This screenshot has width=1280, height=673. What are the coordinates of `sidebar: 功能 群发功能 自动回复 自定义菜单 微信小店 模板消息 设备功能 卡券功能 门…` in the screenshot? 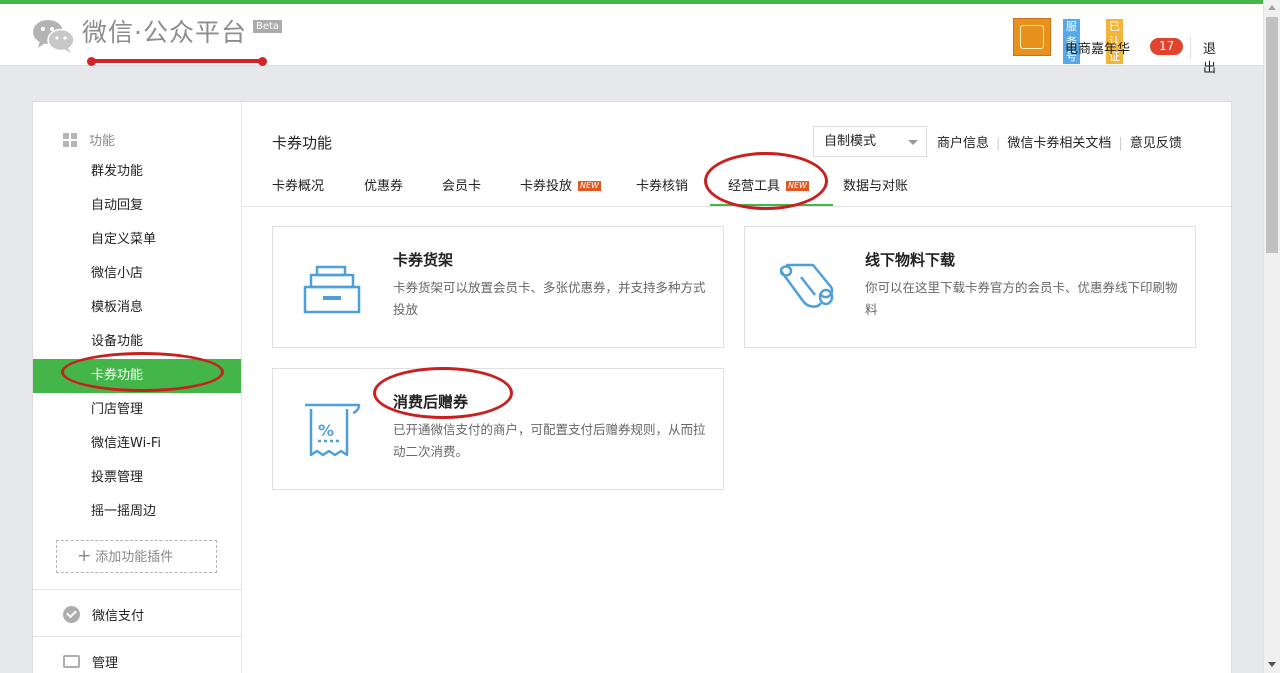 It's located at (137, 387).